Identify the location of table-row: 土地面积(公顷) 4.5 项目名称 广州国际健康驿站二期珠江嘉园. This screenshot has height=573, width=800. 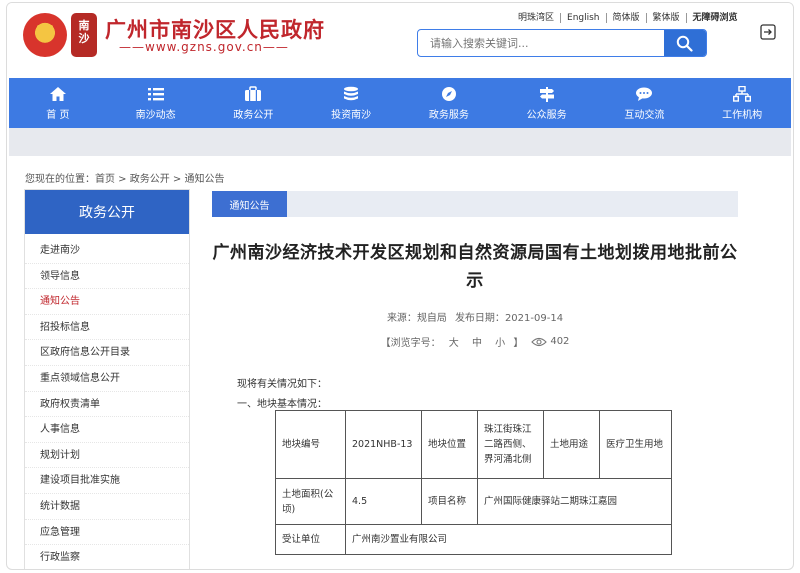
(473, 501).